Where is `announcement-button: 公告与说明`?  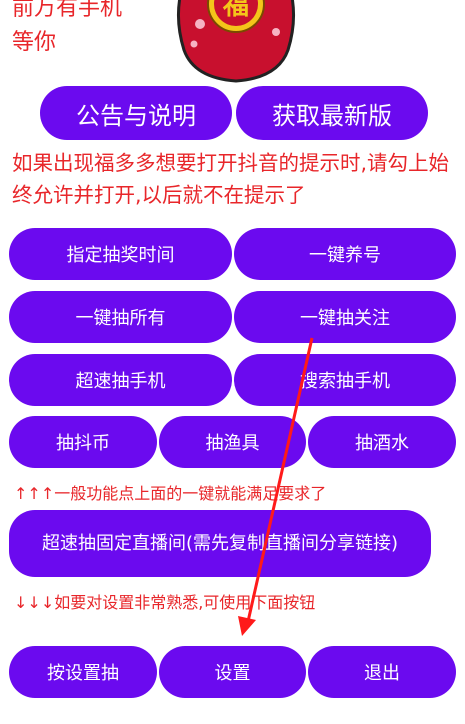
announcement-button: 公告与说明 is located at coordinates (136, 113).